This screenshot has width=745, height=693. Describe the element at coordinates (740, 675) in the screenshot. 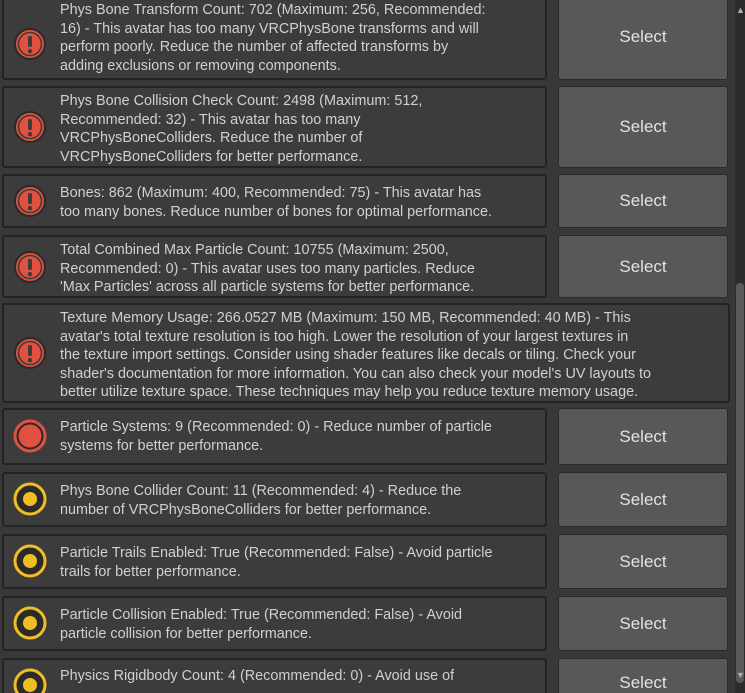

I see `scroll-down-arrow-icon: ▼` at that location.